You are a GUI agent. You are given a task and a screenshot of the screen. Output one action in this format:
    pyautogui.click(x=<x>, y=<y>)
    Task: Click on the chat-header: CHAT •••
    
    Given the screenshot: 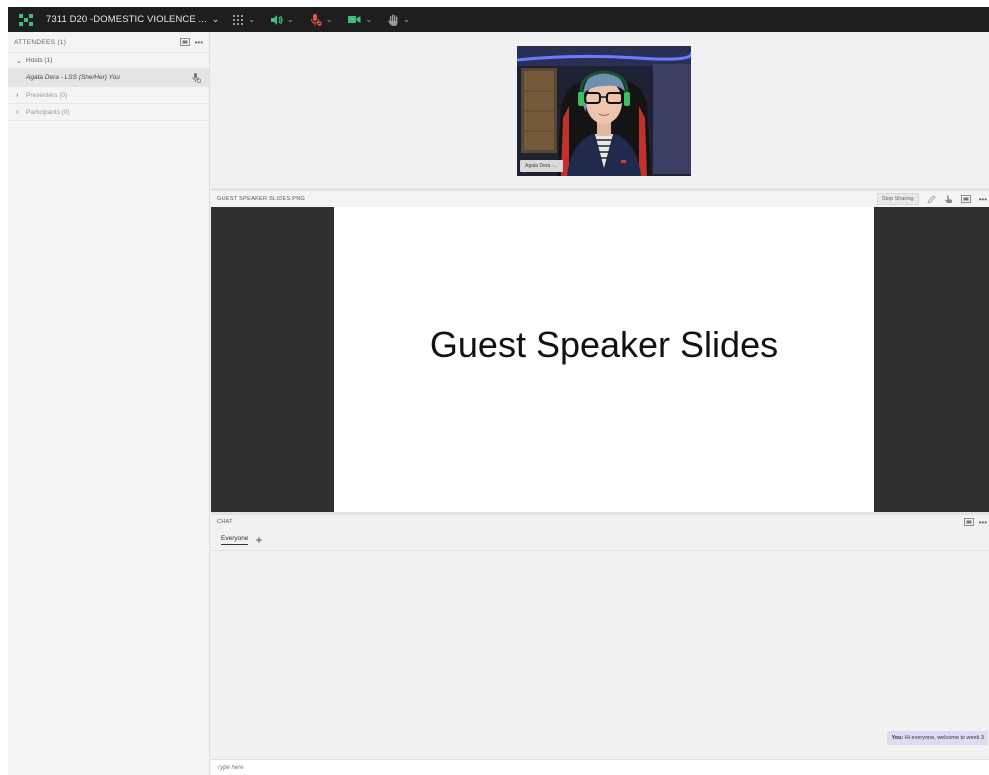 What is the action you would take?
    pyautogui.click(x=600, y=522)
    